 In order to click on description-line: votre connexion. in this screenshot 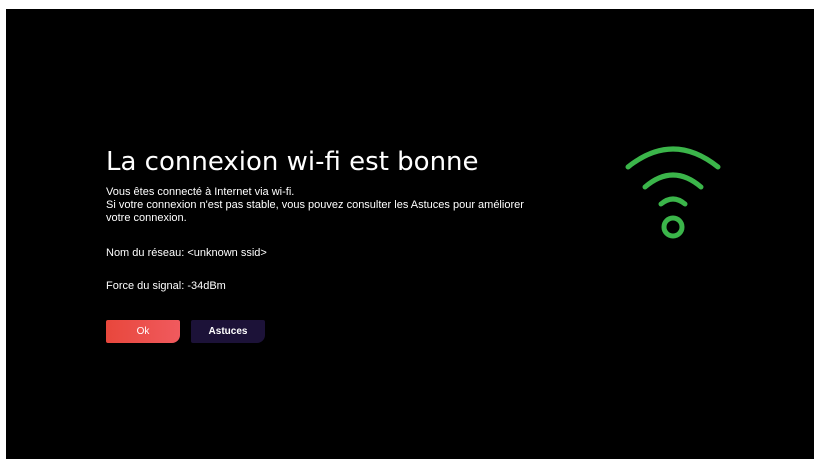, I will do `click(146, 218)`.